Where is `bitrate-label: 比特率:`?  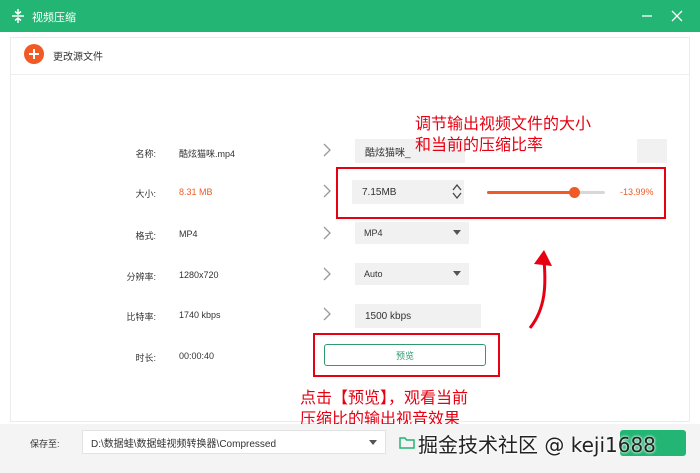 bitrate-label: 比特率: is located at coordinates (141, 317).